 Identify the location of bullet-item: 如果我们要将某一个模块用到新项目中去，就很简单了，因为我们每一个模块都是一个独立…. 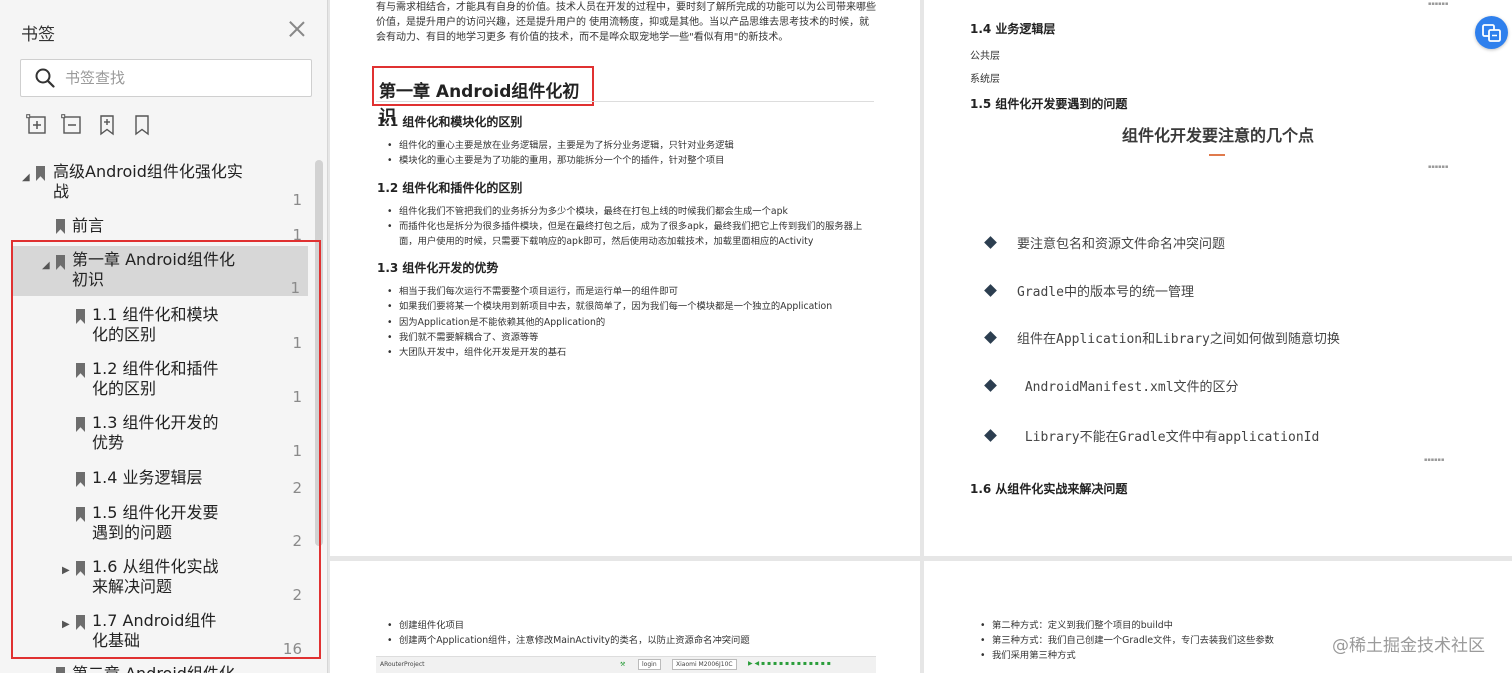
(632, 306).